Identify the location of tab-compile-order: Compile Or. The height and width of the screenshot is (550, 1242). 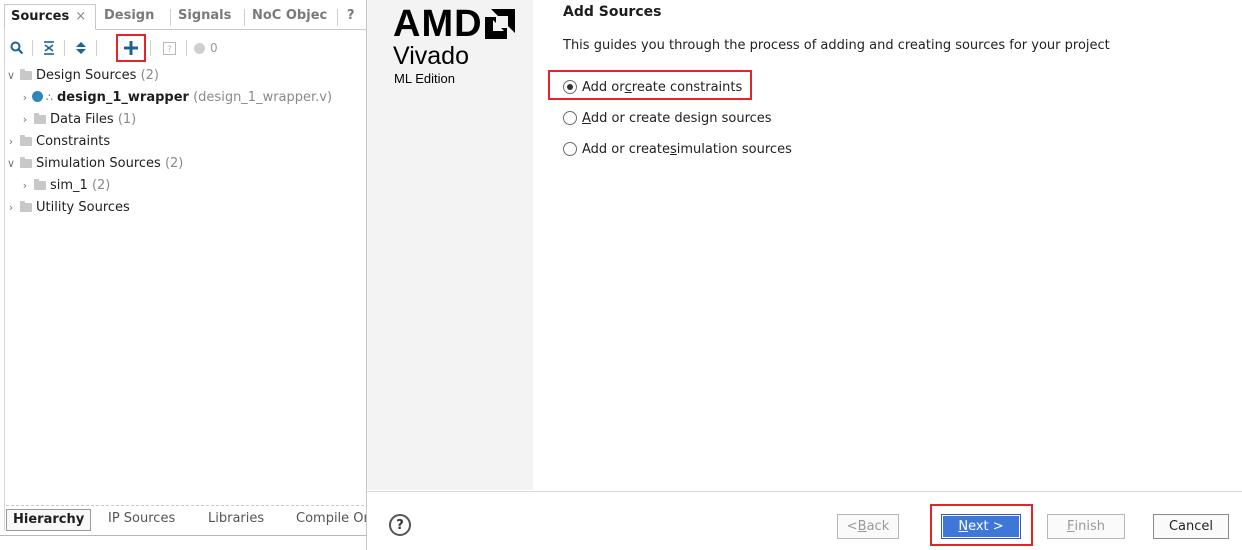
(328, 520).